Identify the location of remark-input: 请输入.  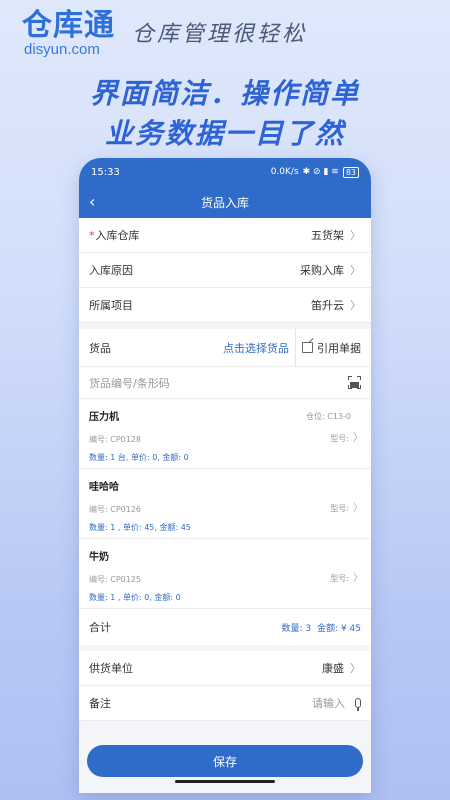
(336, 703).